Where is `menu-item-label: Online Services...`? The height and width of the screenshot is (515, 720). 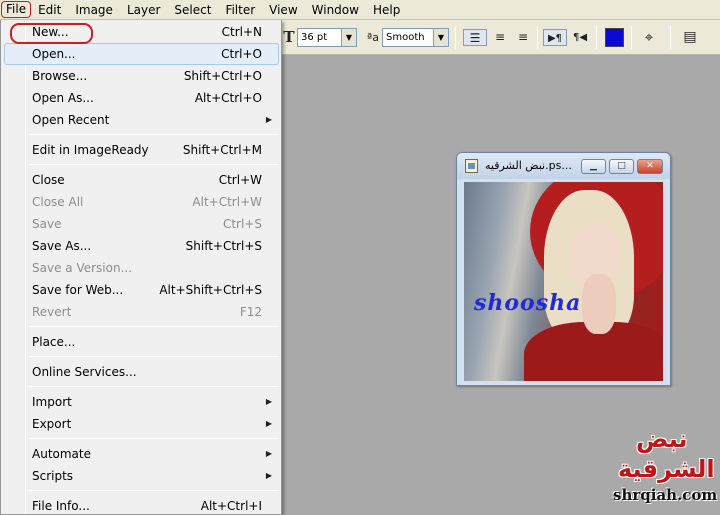
menu-item-label: Online Services... is located at coordinates (84, 372).